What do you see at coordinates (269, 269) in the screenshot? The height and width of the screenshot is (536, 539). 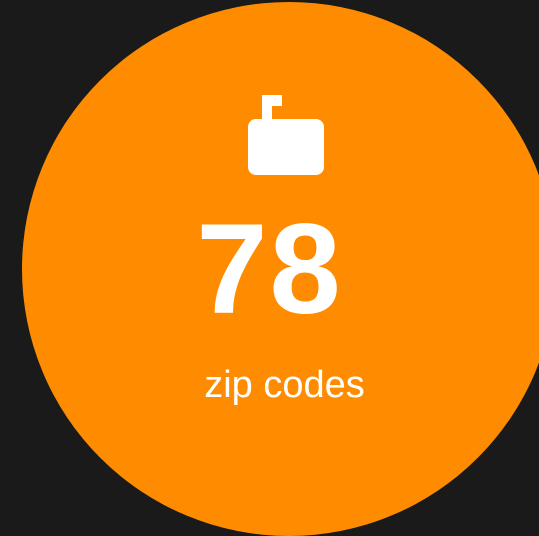 I see `stat-value: 78` at bounding box center [269, 269].